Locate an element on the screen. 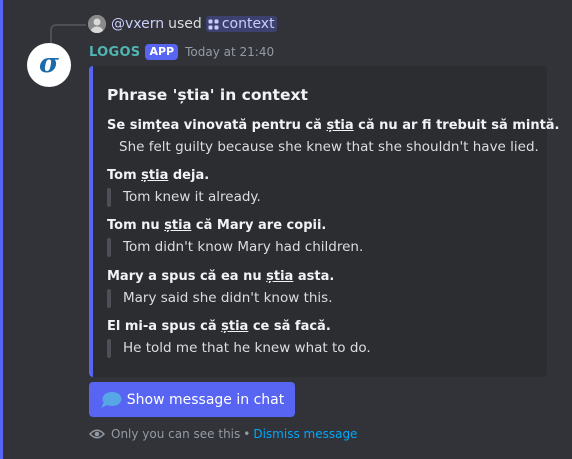 The image size is (572, 459). show-message-button: Show message in chat is located at coordinates (192, 399).